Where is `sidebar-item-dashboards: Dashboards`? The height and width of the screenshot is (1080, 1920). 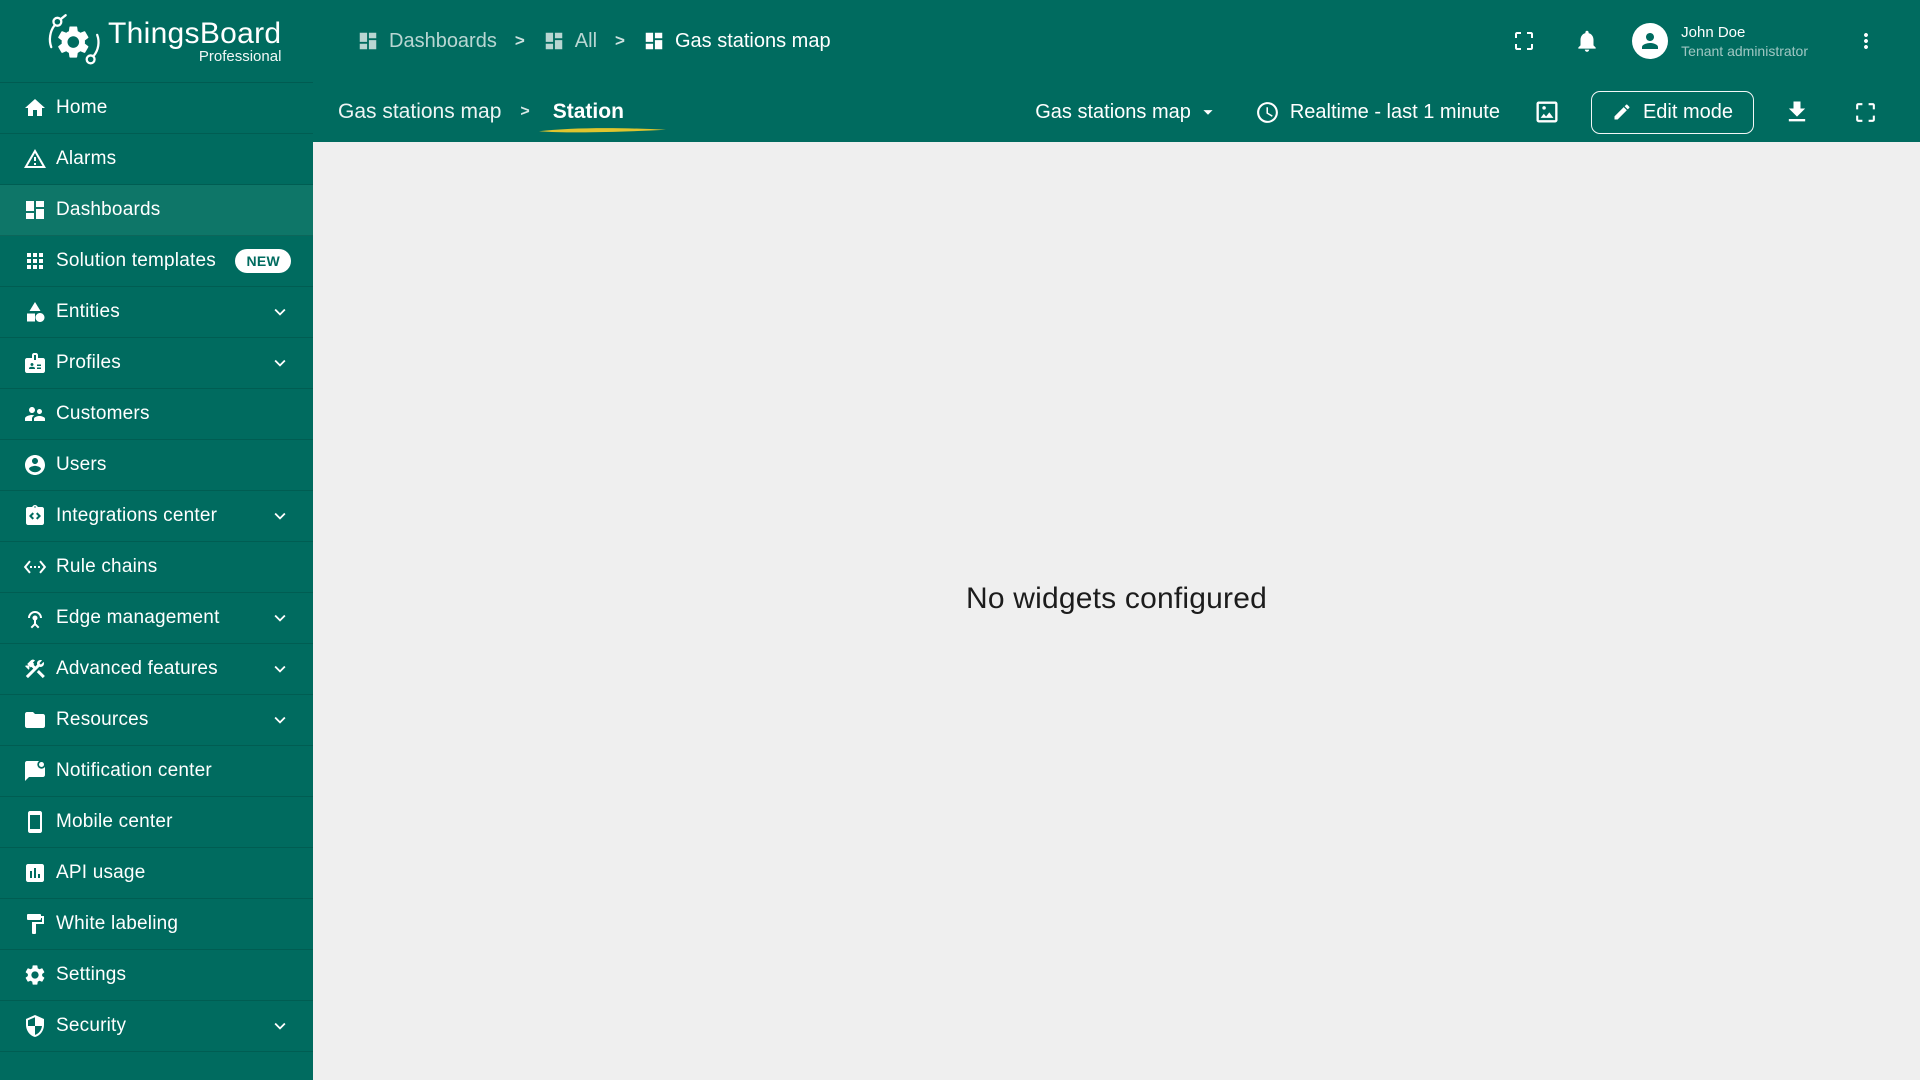 sidebar-item-dashboards: Dashboards is located at coordinates (156, 210).